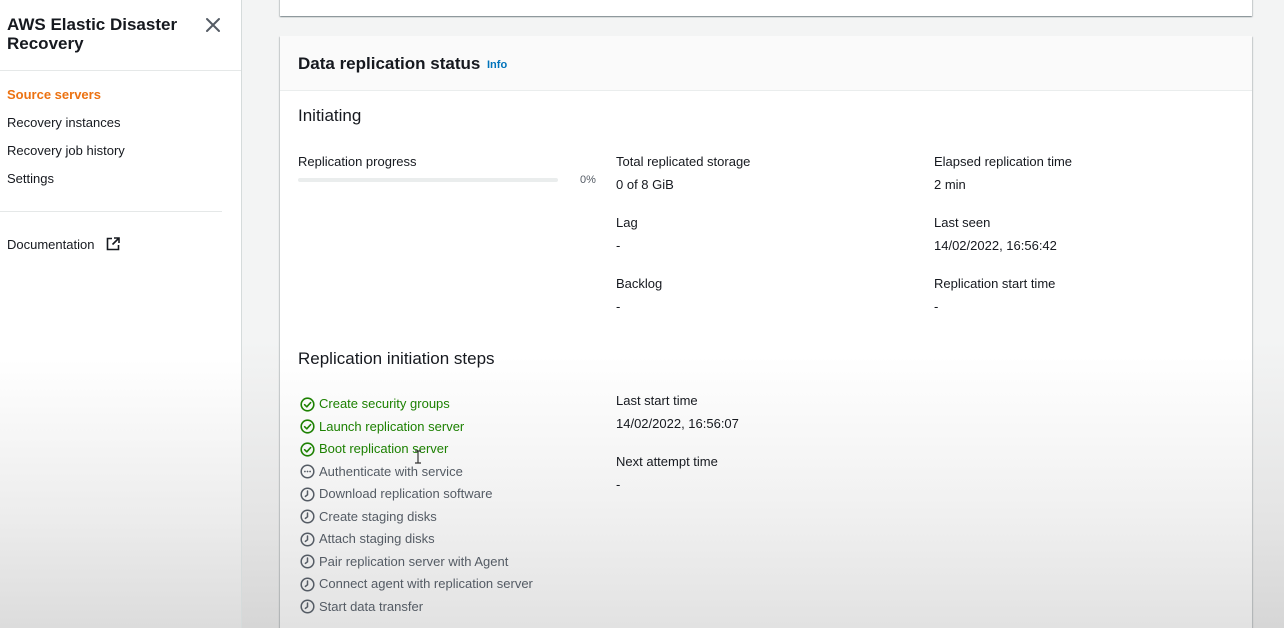 This screenshot has height=628, width=1284. I want to click on replication-step: Download replication software, so click(396, 494).